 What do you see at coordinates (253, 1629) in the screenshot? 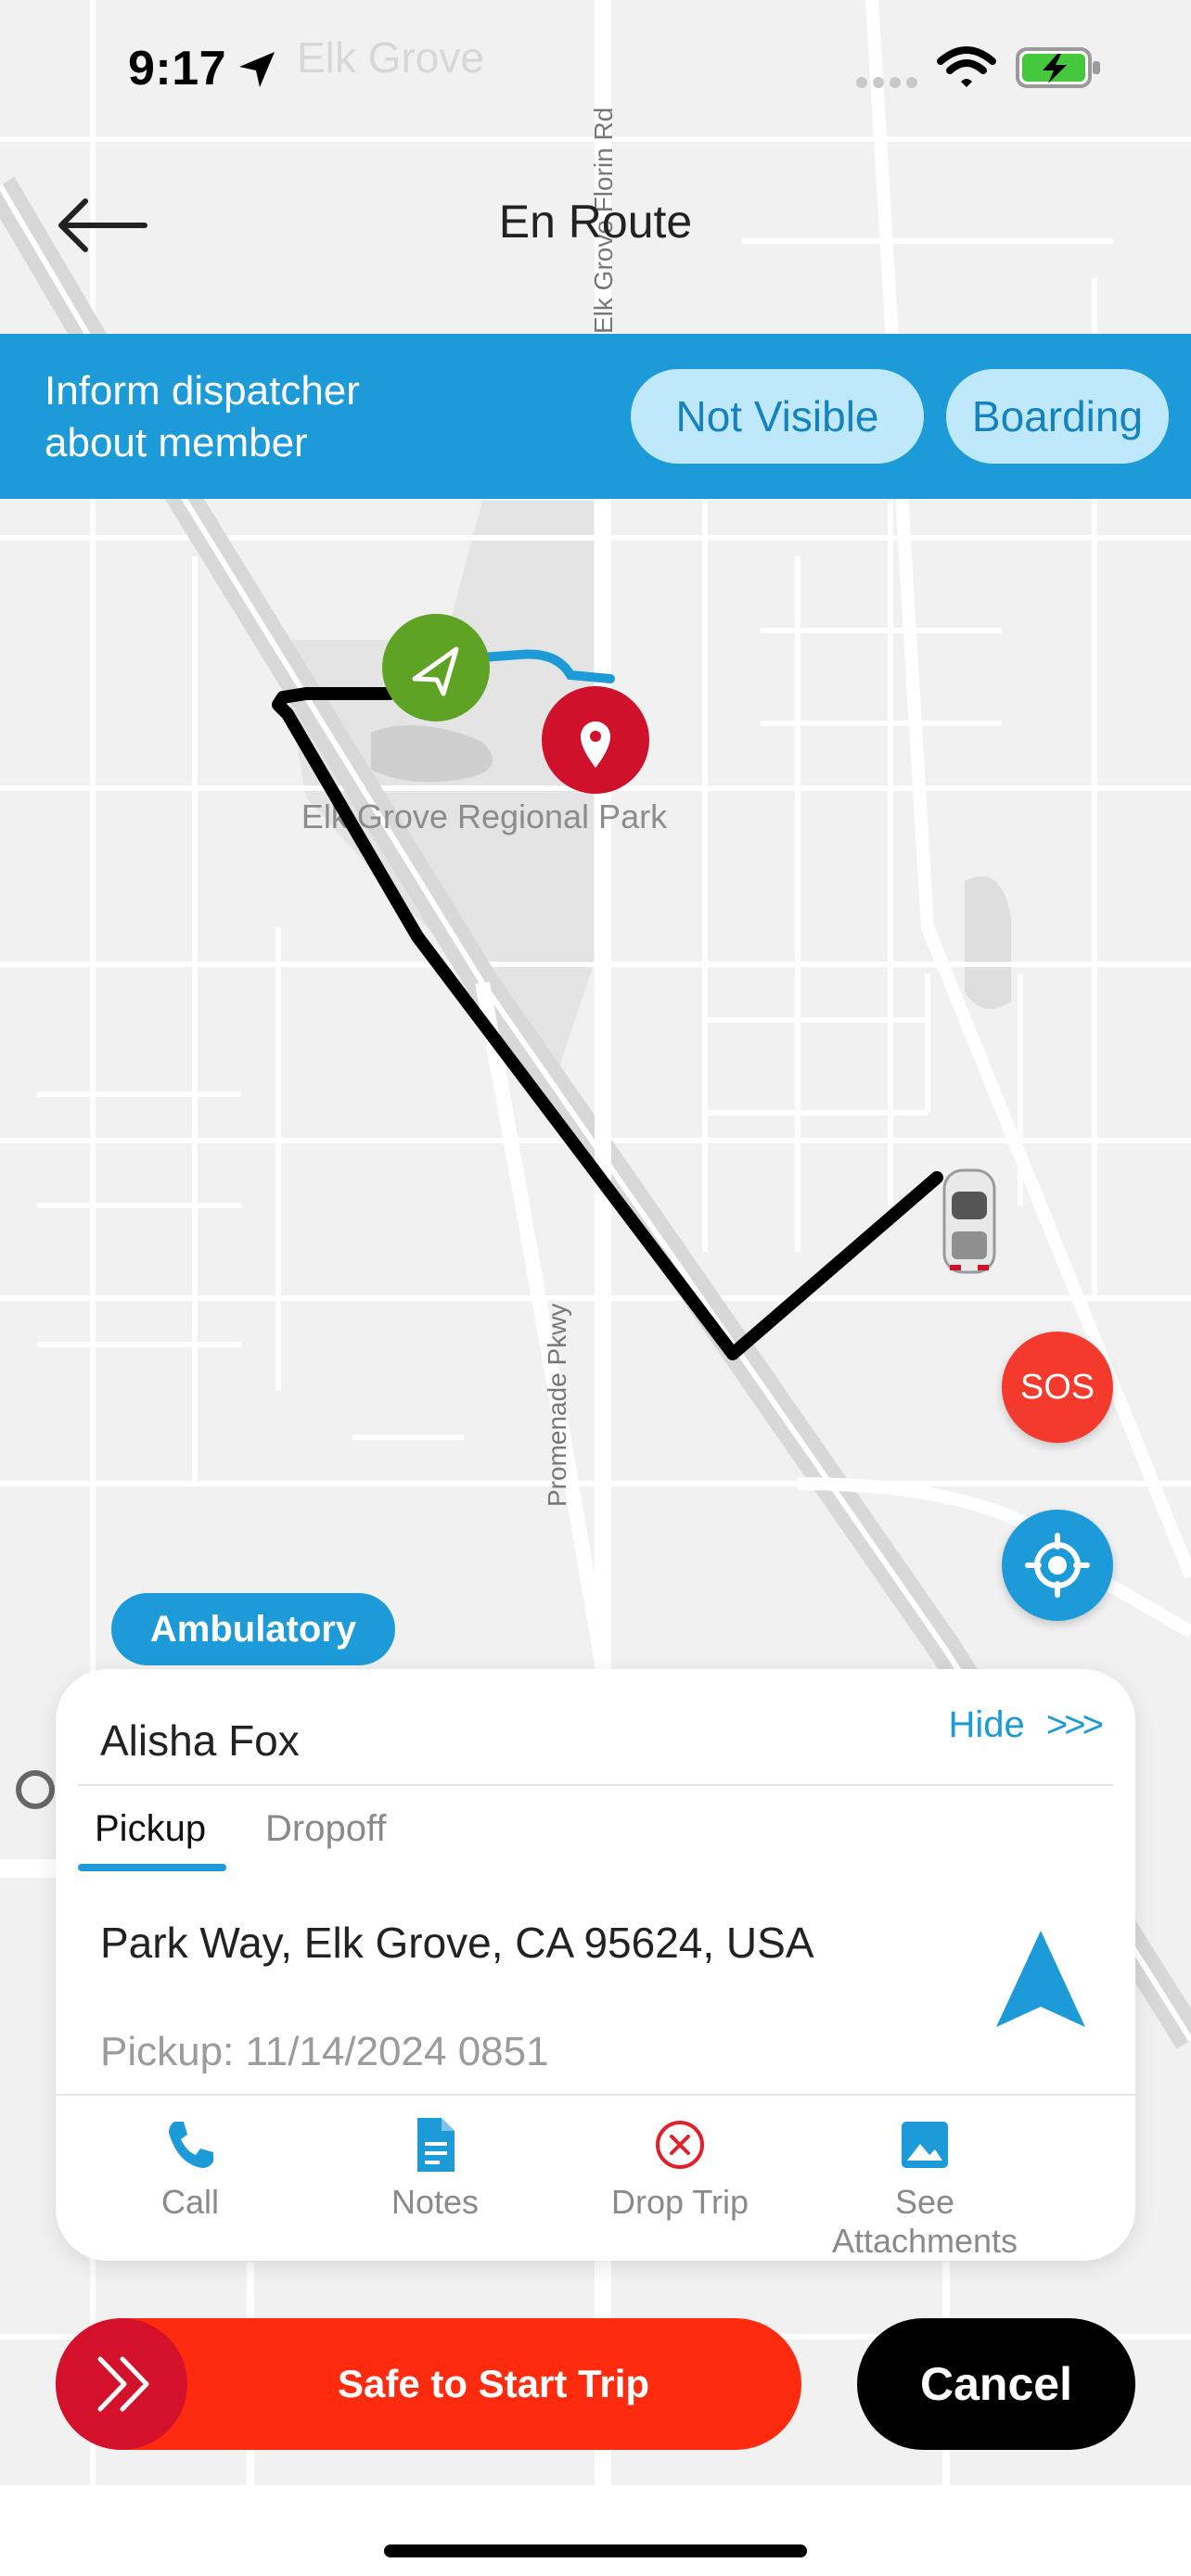
I see `mobility-badge: Ambulatory` at bounding box center [253, 1629].